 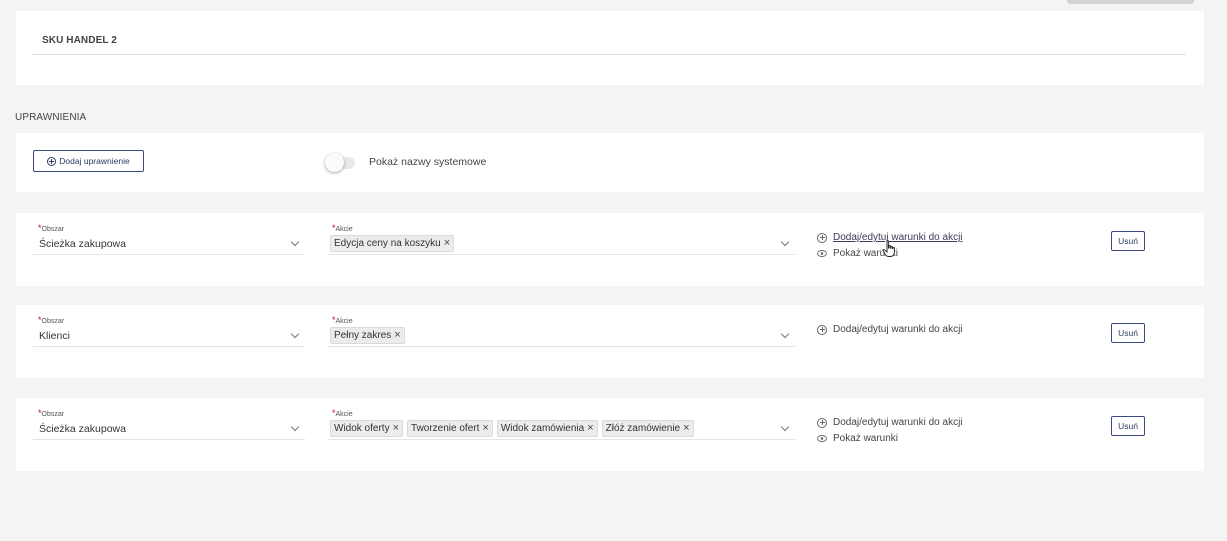 I want to click on top-action-button, so click(x=1130, y=2).